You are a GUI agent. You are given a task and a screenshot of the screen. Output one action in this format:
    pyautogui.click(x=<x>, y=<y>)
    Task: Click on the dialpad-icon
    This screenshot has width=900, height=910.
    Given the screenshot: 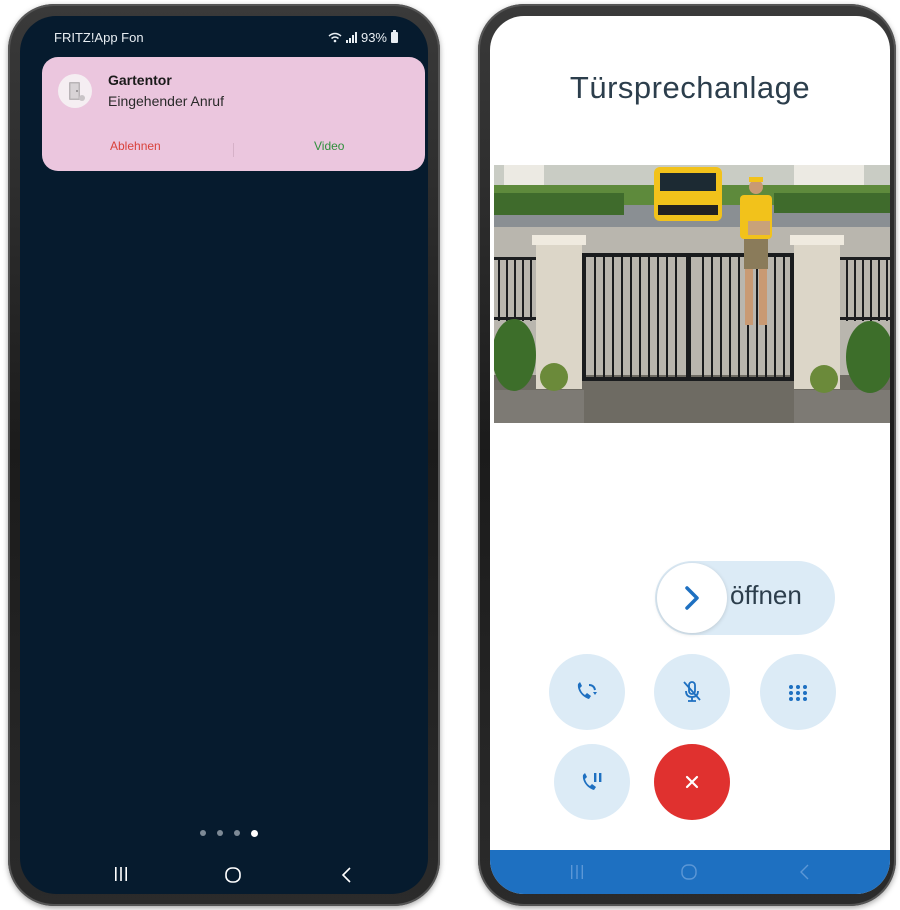 What is the action you would take?
    pyautogui.click(x=798, y=693)
    